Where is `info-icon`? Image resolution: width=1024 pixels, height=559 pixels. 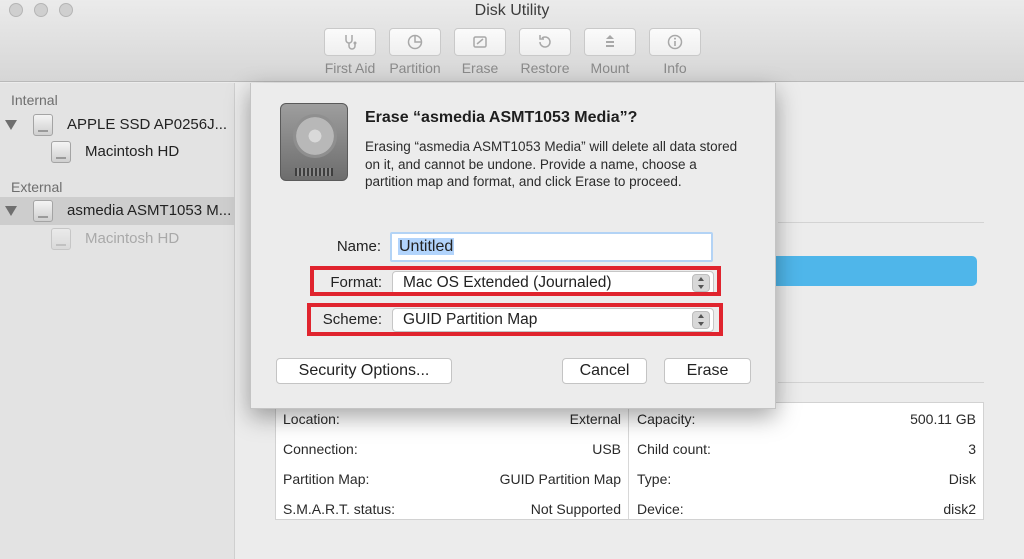 info-icon is located at coordinates (675, 42).